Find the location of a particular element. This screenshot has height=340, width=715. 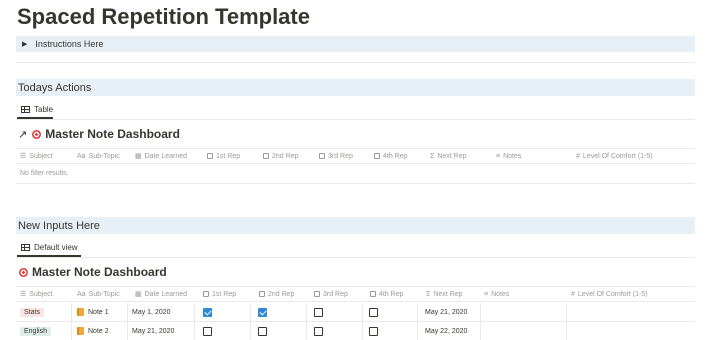

db-title: Master Note Dashboard is located at coordinates (92, 272).